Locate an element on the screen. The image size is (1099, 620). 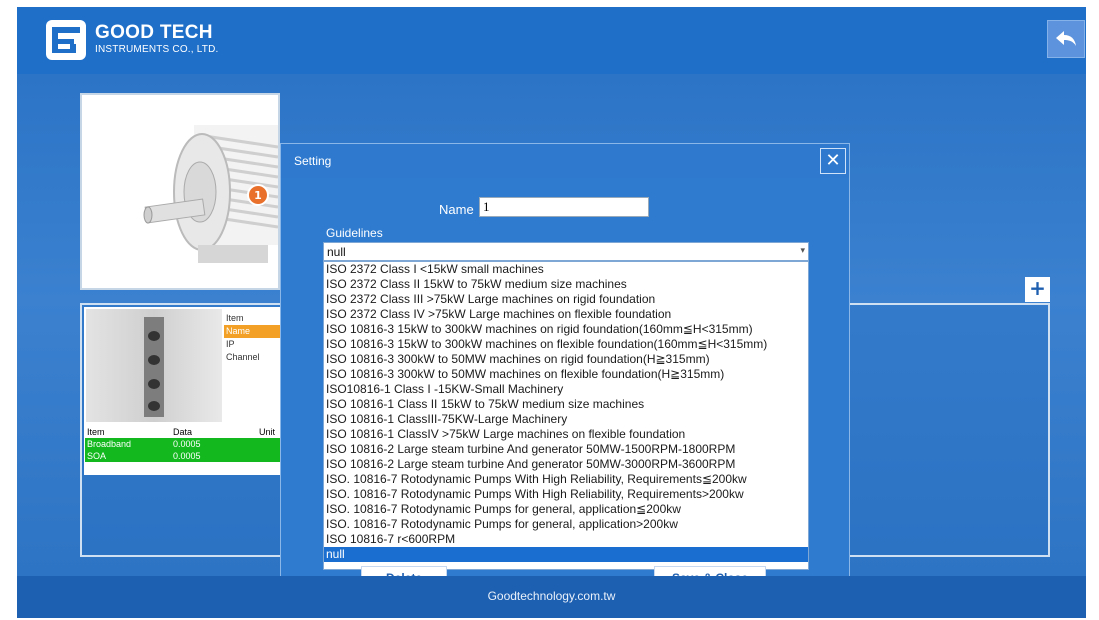
dropdown-option: ISO 2372 Class I <15kW small machines is located at coordinates (566, 269).